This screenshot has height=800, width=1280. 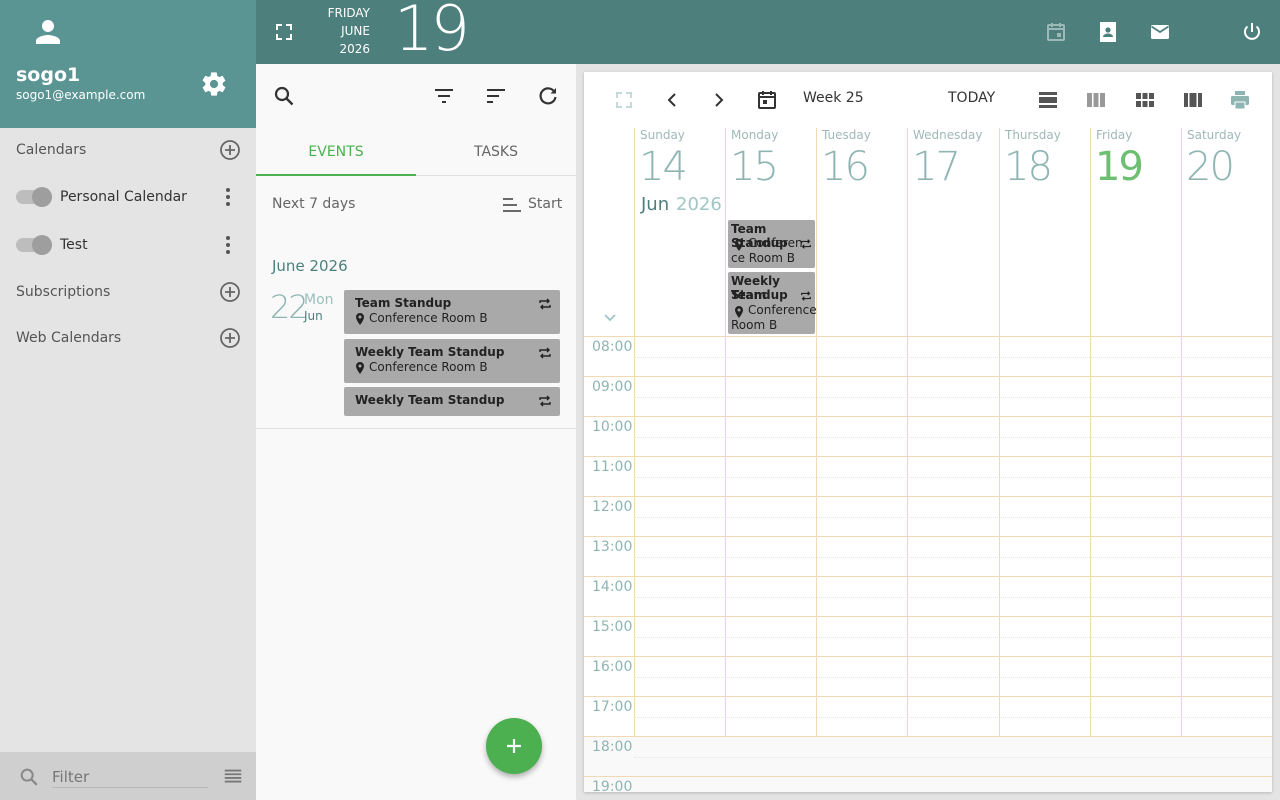 What do you see at coordinates (612, 507) in the screenshot?
I see `hour-label: 12:00` at bounding box center [612, 507].